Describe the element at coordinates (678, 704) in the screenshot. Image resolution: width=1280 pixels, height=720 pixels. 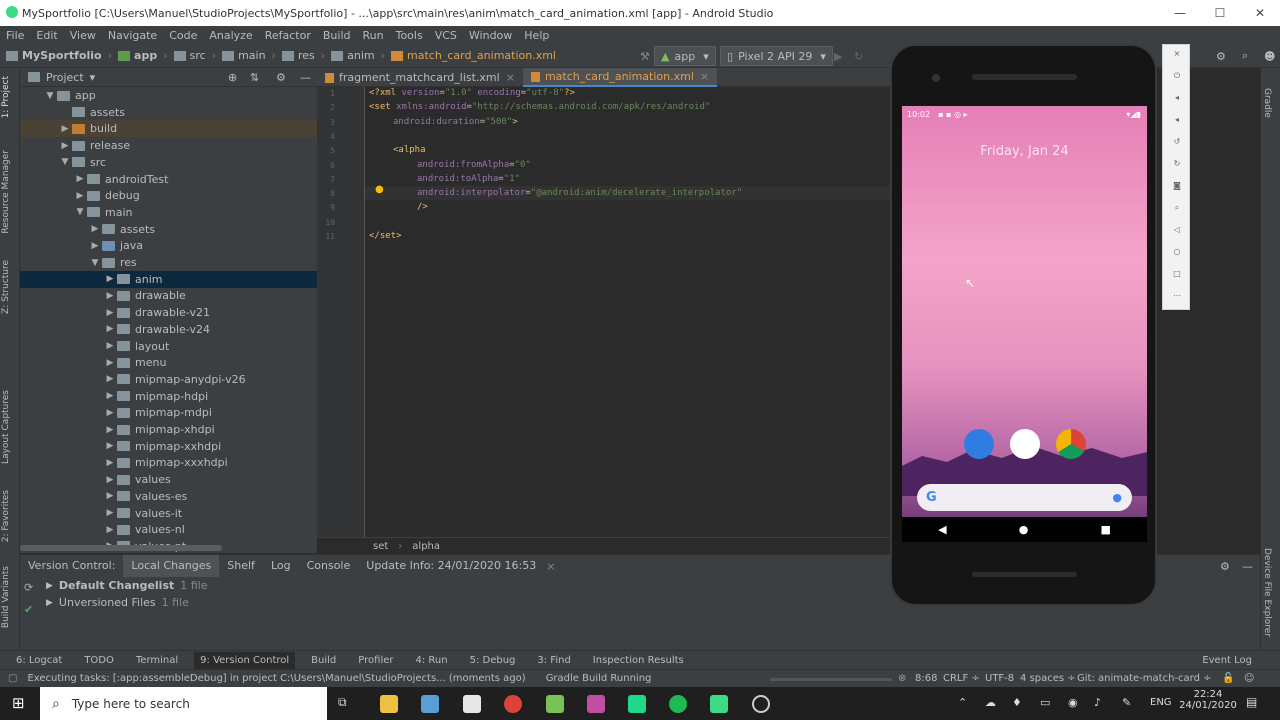
I see `spotify-icon` at that location.